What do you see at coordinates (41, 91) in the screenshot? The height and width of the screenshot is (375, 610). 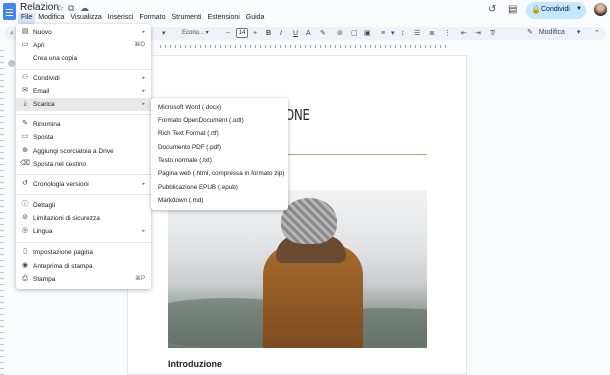 I see `menu-item-label: Email` at bounding box center [41, 91].